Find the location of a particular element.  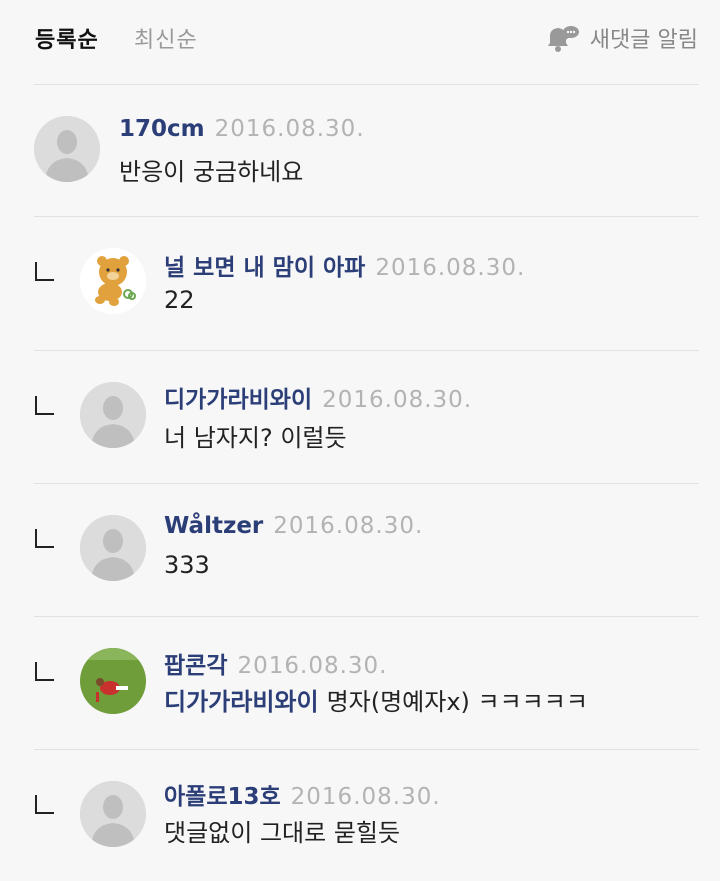

bear-character-icon is located at coordinates (113, 281).